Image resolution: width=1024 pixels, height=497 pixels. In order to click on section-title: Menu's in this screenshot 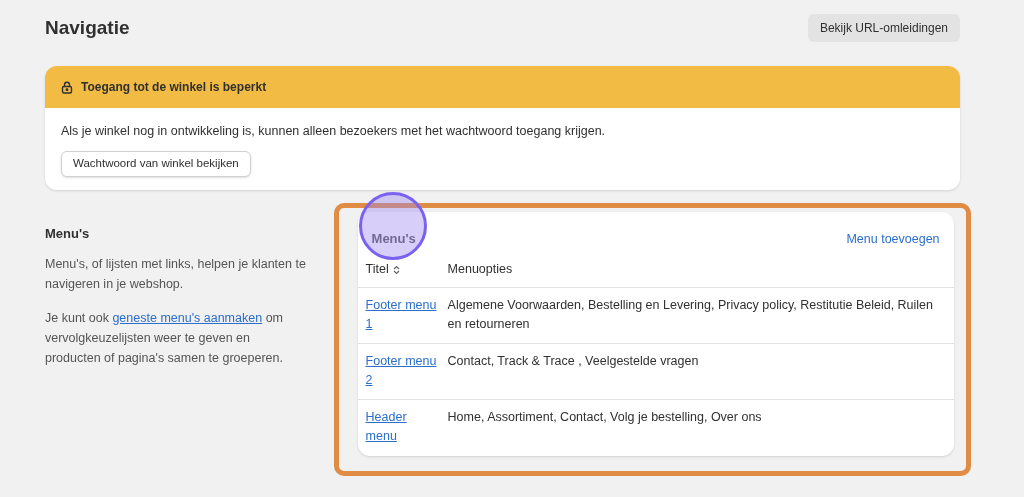, I will do `click(68, 234)`.